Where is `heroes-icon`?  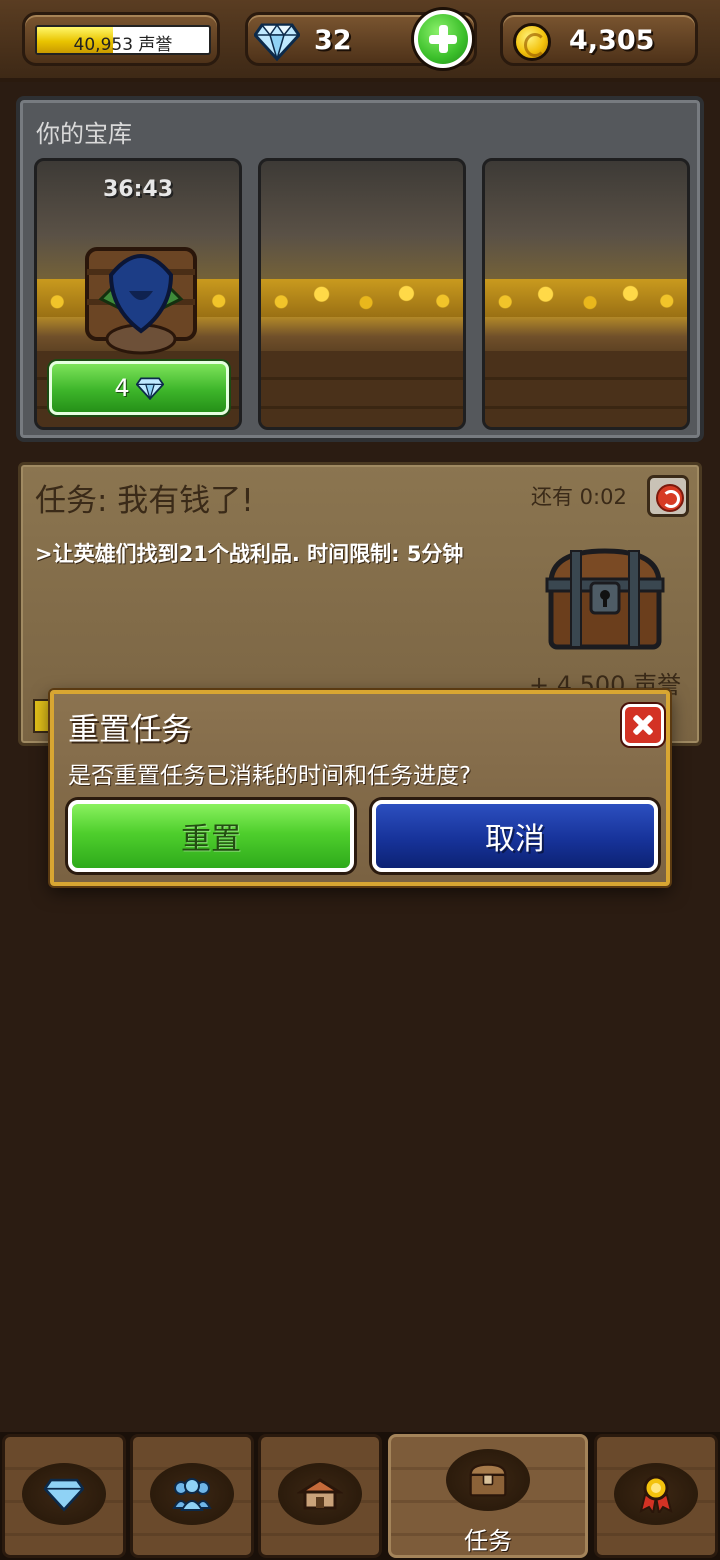 heroes-icon is located at coordinates (192, 1494).